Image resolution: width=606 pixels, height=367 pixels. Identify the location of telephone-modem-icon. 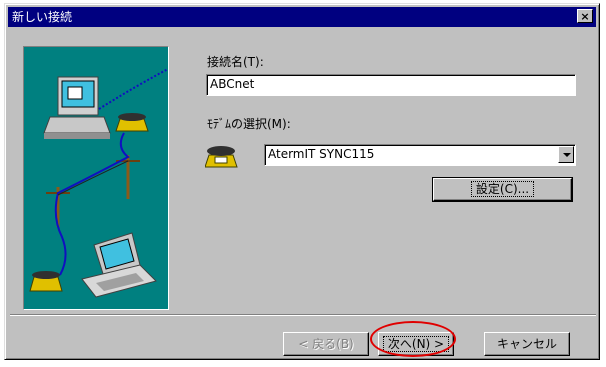
(221, 157).